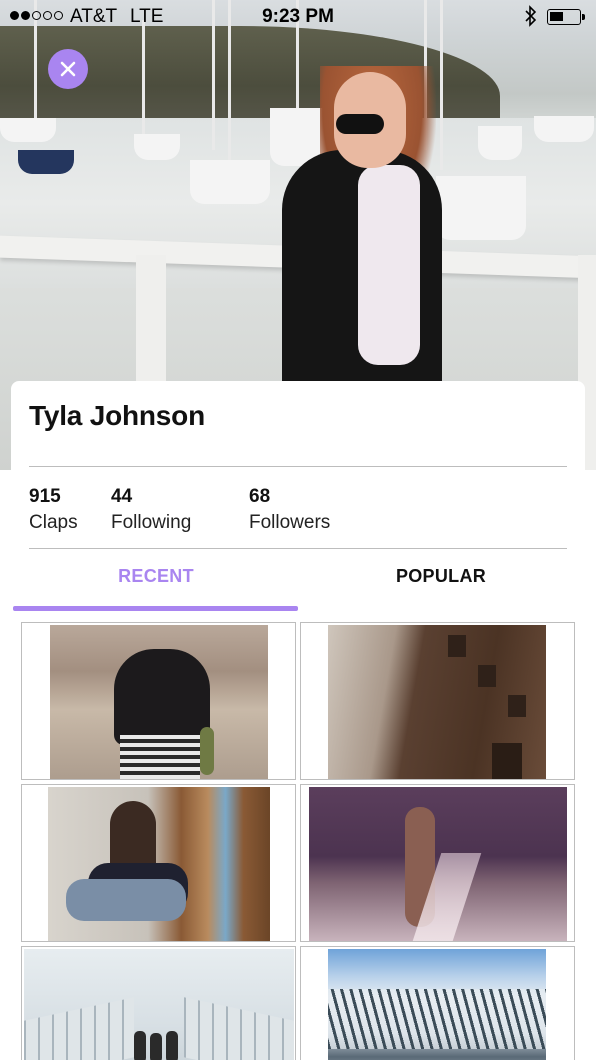 This screenshot has height=1060, width=596. What do you see at coordinates (360, 124) in the screenshot?
I see `sunglasses` at bounding box center [360, 124].